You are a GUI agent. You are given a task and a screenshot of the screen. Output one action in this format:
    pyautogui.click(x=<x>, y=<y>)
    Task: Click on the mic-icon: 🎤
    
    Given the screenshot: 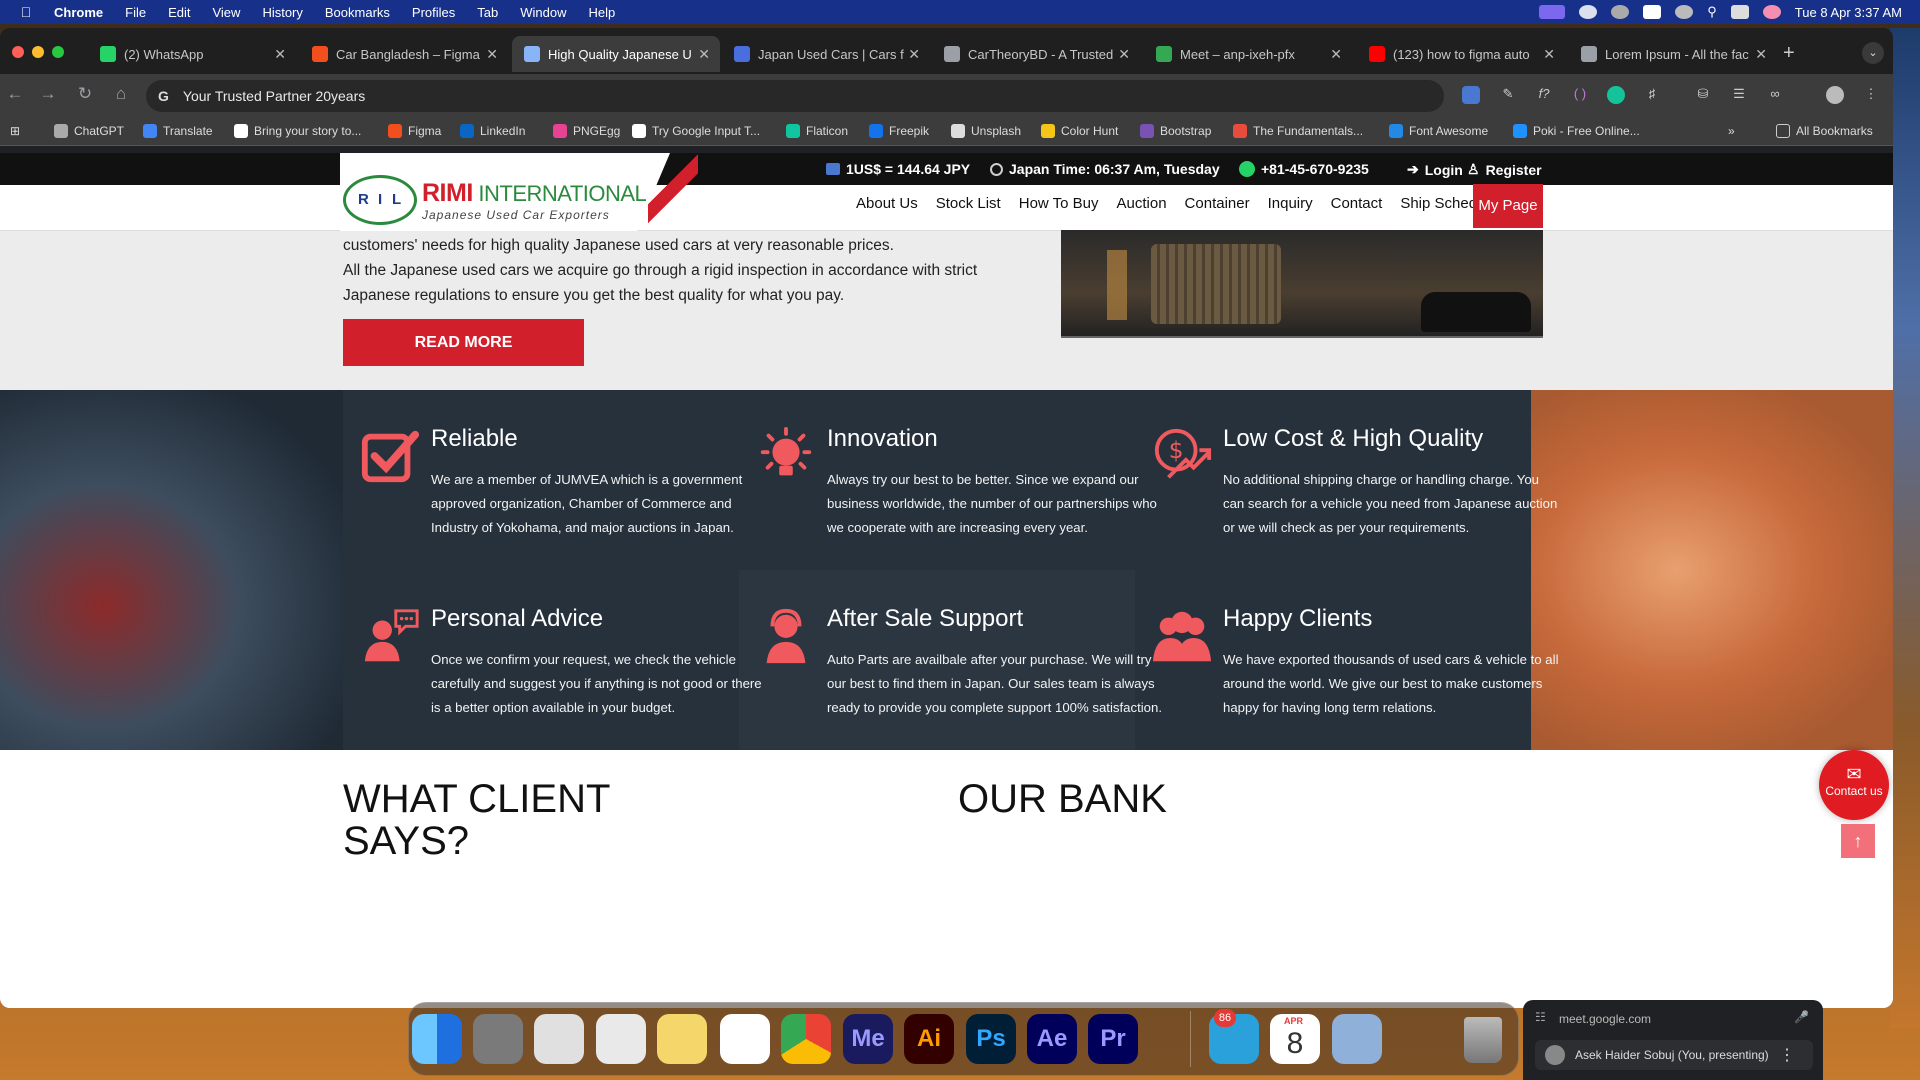 What is the action you would take?
    pyautogui.click(x=1801, y=1017)
    